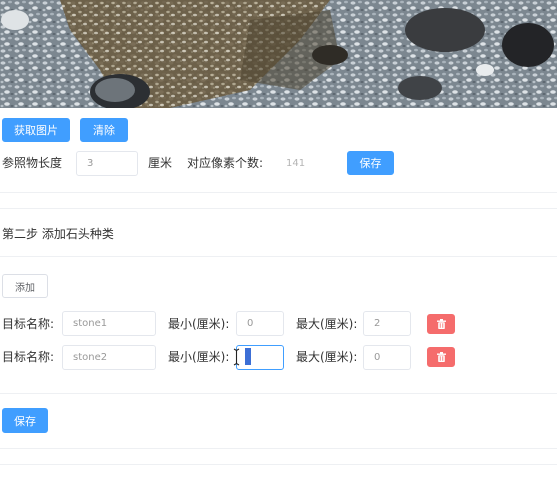 The image size is (557, 485). Describe the element at coordinates (225, 163) in the screenshot. I see `pixel-count-label: 对应像素个数:` at that location.